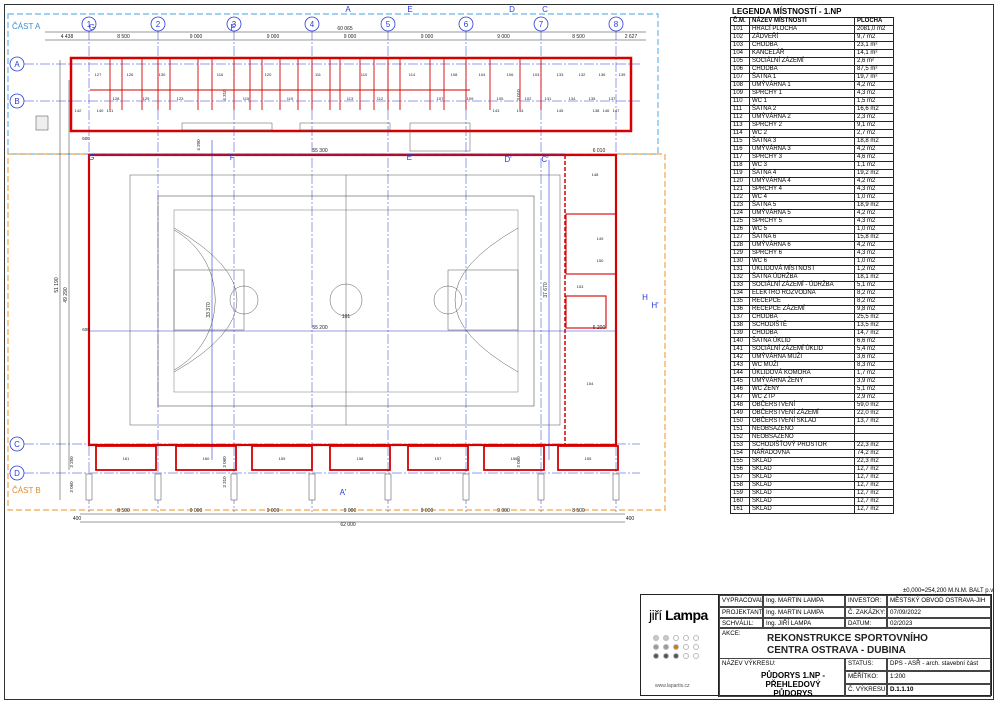 The image size is (1000, 705). I want to click on legend-row: 122 WC 4 1,0 m2, so click(812, 197).